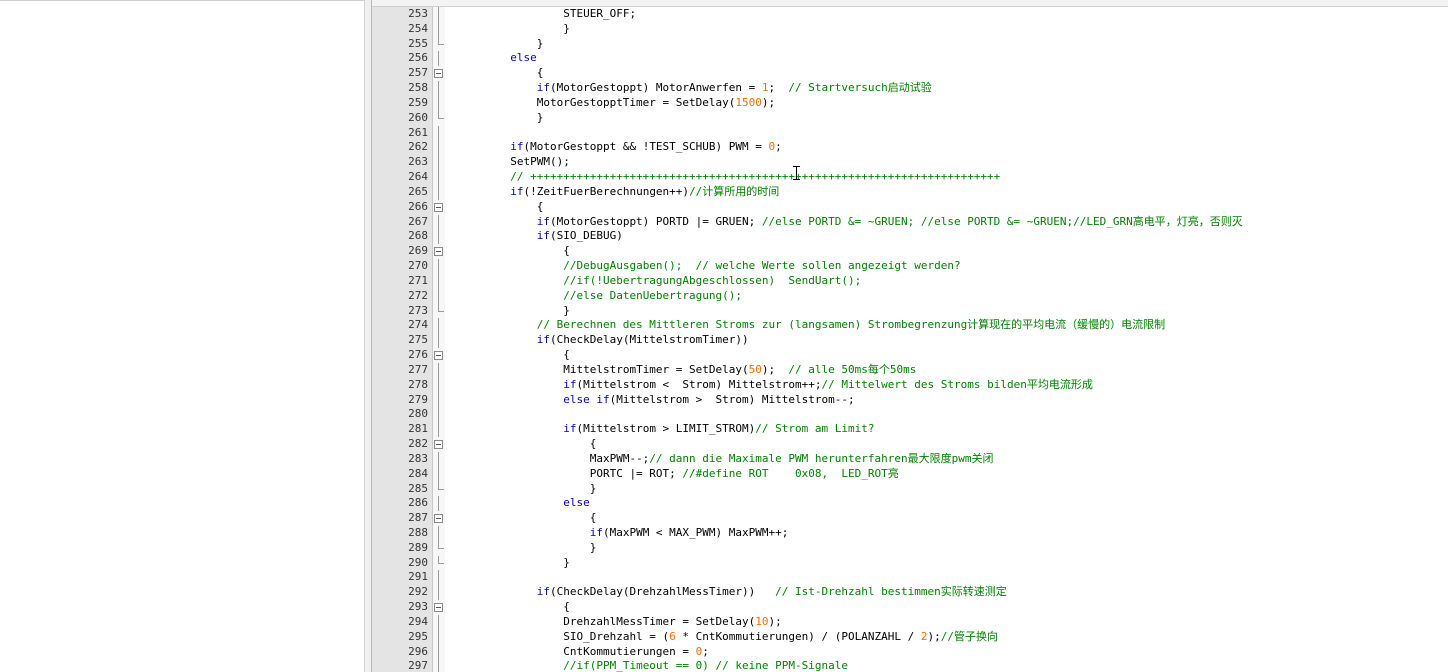 This screenshot has width=1448, height=672. I want to click on code-line: 273 }, so click(910, 311).